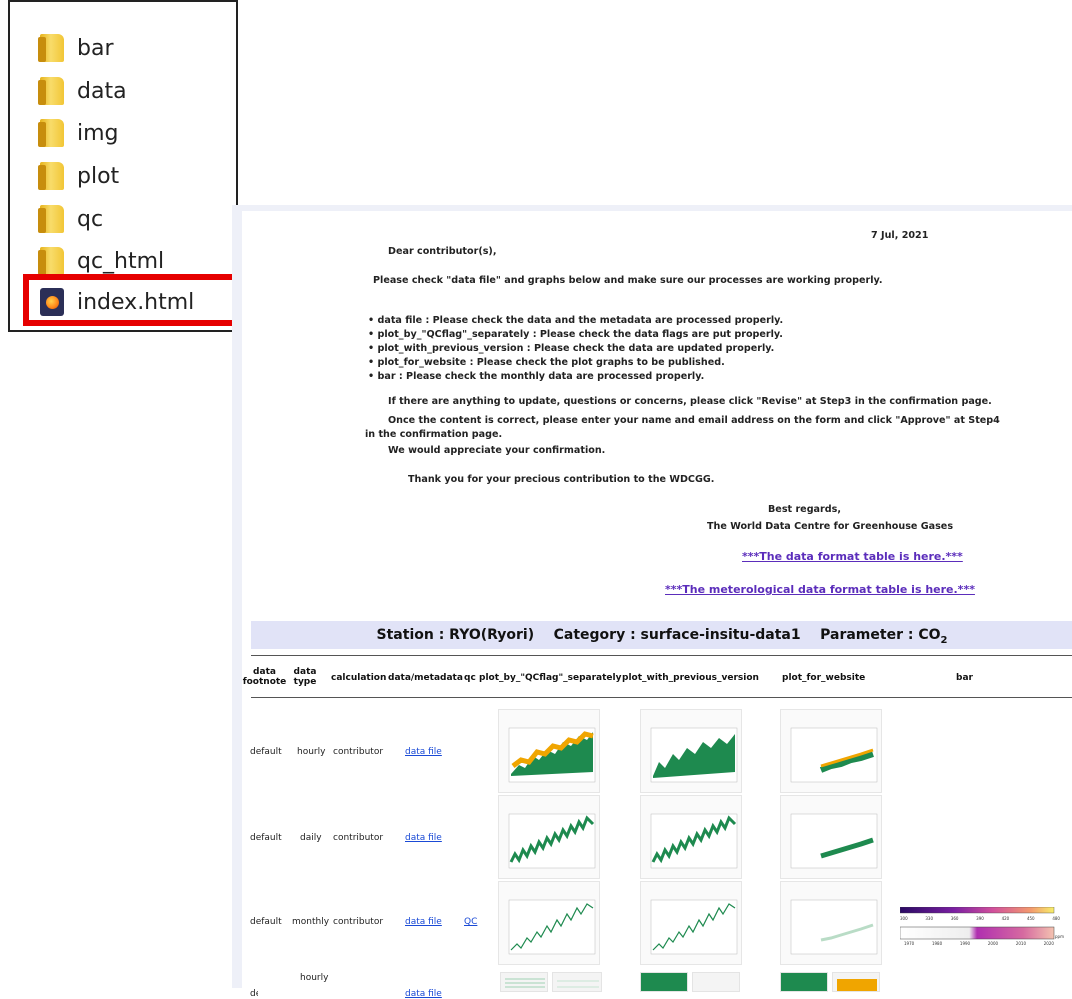 This screenshot has height=999, width=1072. What do you see at coordinates (305, 682) in the screenshot?
I see `header-line: type` at bounding box center [305, 682].